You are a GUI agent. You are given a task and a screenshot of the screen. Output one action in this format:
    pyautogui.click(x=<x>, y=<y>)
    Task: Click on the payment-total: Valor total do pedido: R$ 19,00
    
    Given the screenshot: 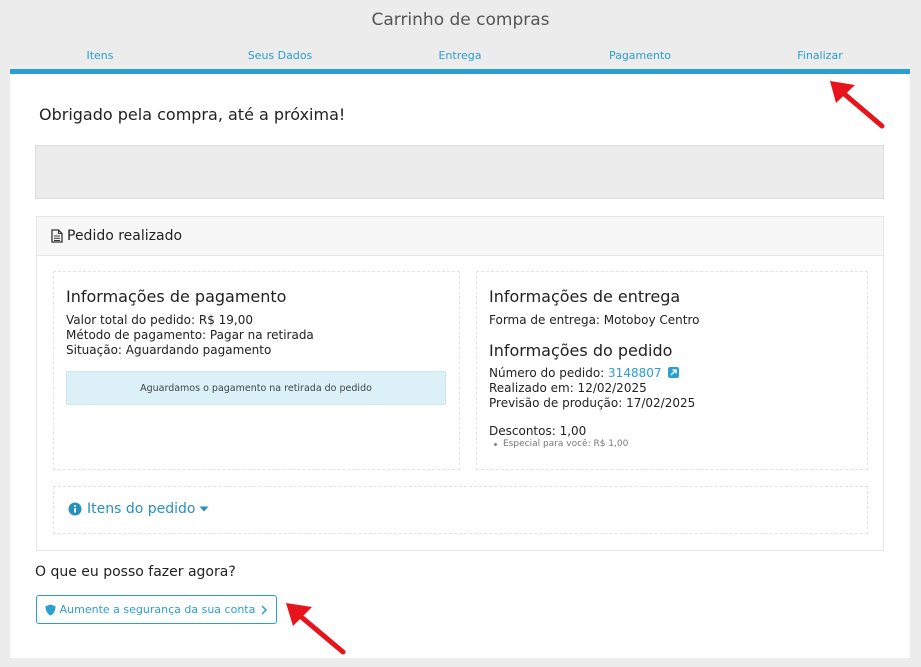 What is the action you would take?
    pyautogui.click(x=159, y=320)
    